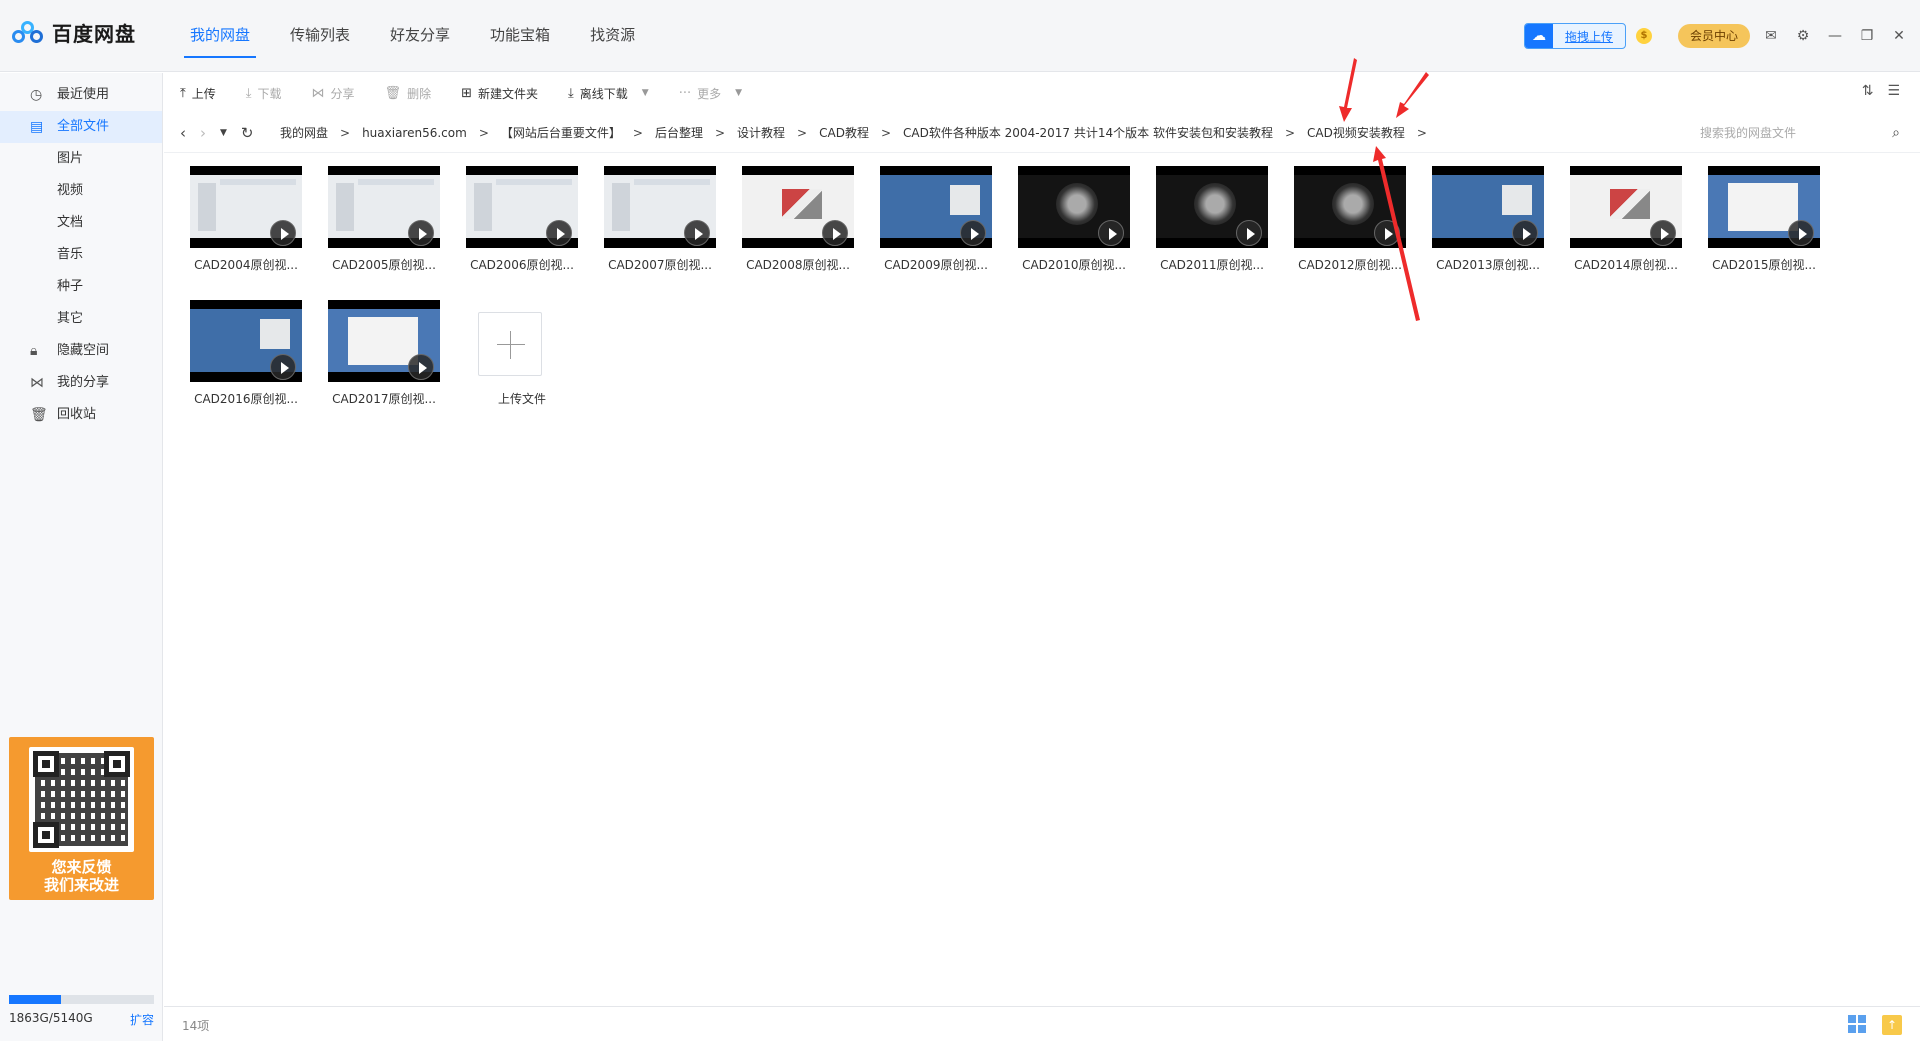 This screenshot has width=1920, height=1041. Describe the element at coordinates (1857, 1024) in the screenshot. I see `app-grid-icon` at that location.